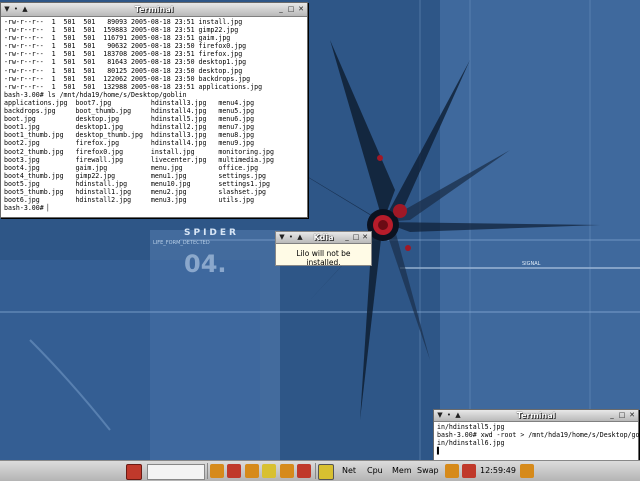 The image size is (640, 481). I want to click on terminal-titlebar: ▼ • ▲ Terminal _ □ ✕, so click(154, 10).